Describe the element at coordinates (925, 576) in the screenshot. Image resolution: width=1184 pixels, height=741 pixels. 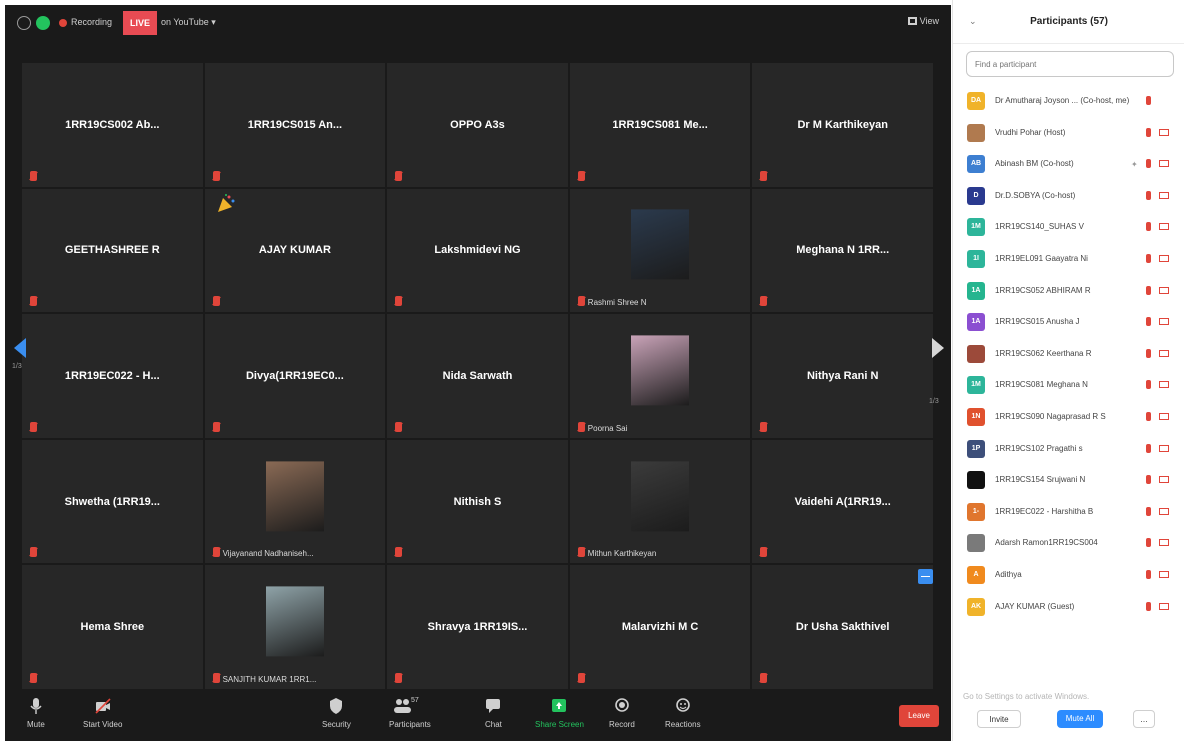
I see `minimize-icon` at that location.